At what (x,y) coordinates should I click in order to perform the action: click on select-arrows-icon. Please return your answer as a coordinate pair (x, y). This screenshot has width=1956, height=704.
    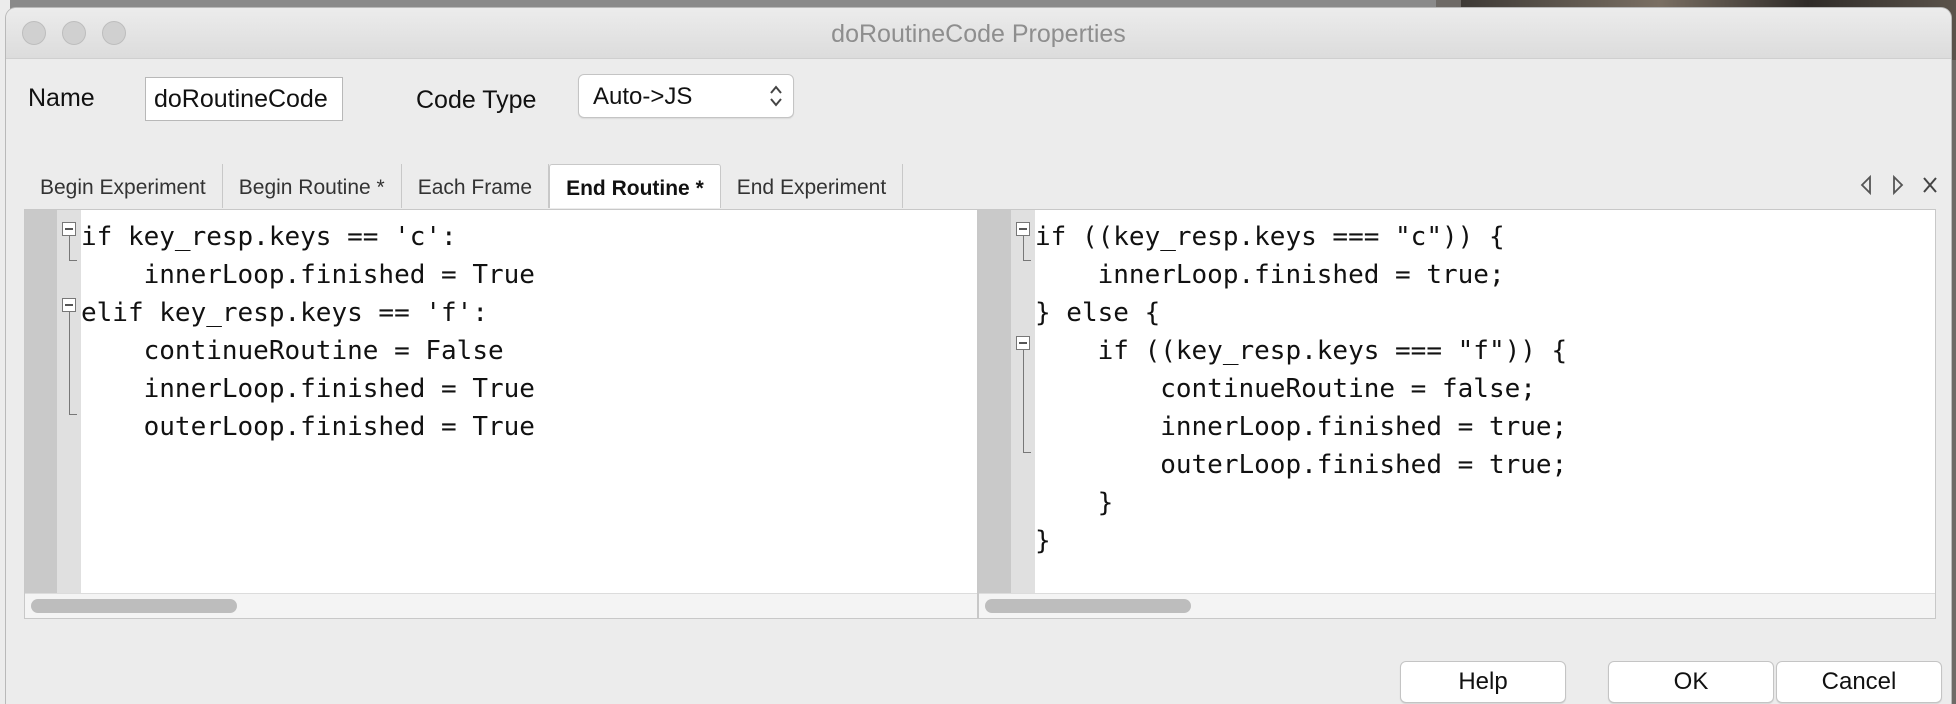
    Looking at the image, I should click on (776, 96).